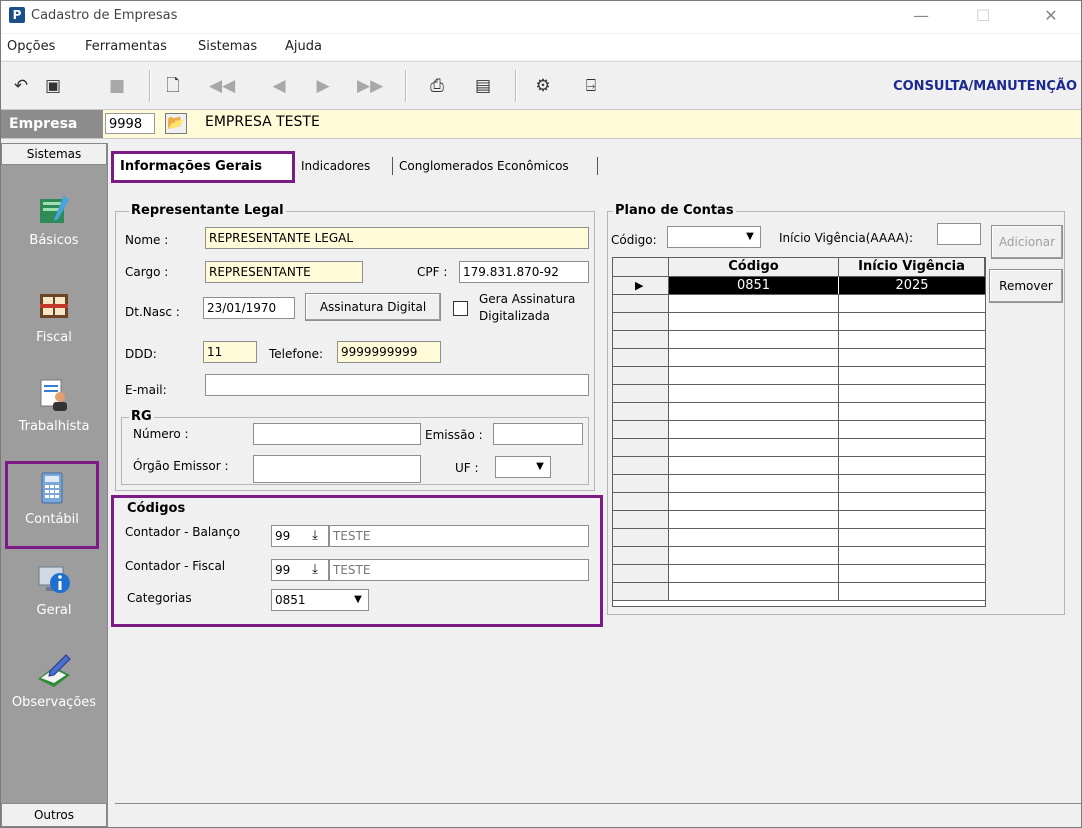  Describe the element at coordinates (54, 316) in the screenshot. I see `sidebar-item-fiscal: Fiscal` at that location.